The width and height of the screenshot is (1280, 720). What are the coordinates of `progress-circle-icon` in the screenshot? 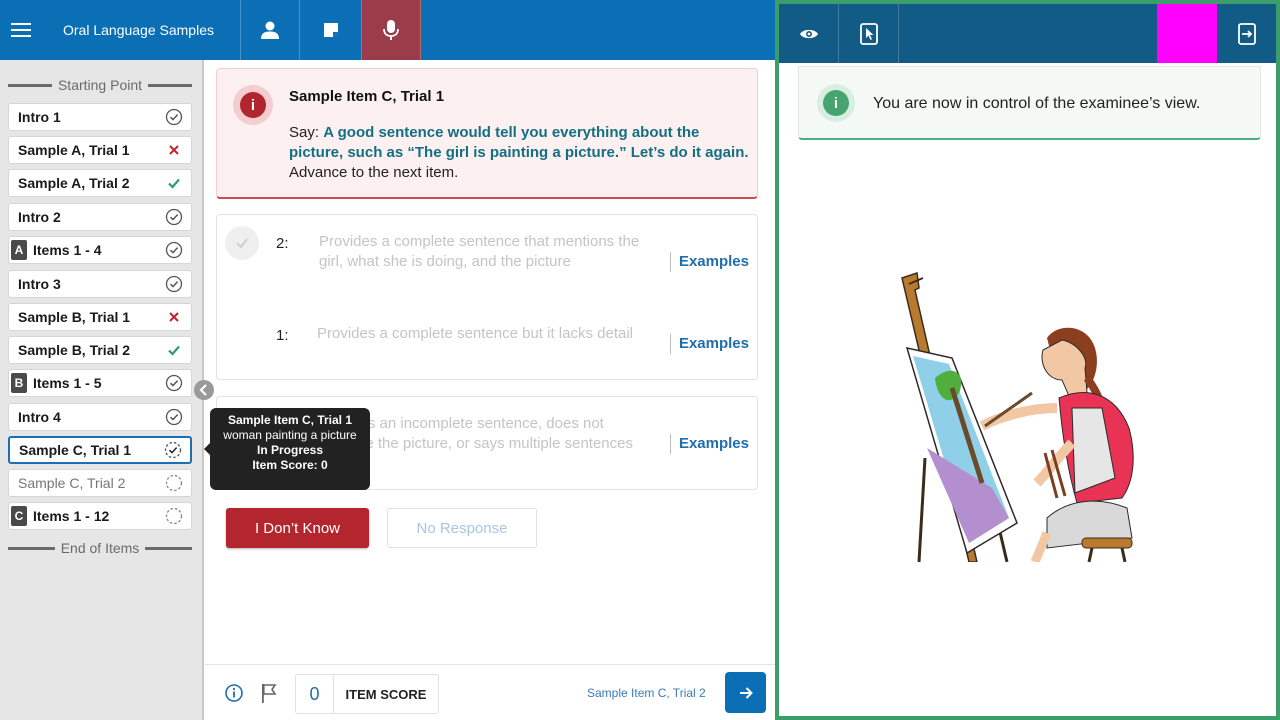 It's located at (173, 450).